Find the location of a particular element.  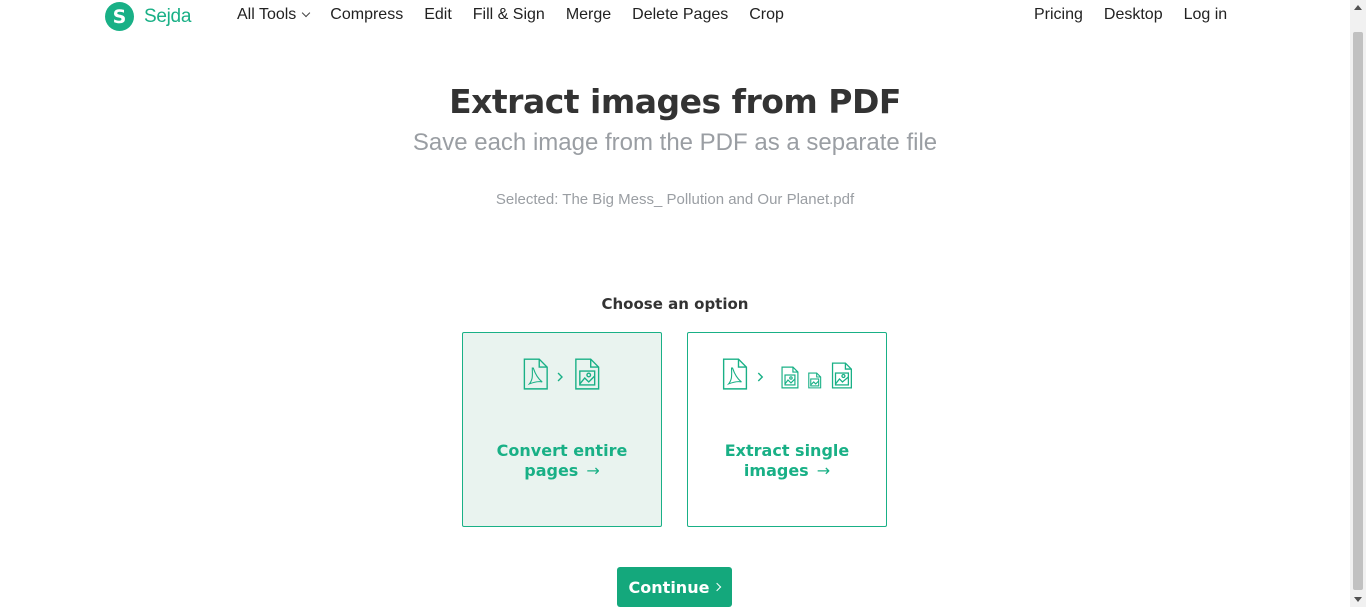

option-extract-single-images: Extract single images → is located at coordinates (787, 429).